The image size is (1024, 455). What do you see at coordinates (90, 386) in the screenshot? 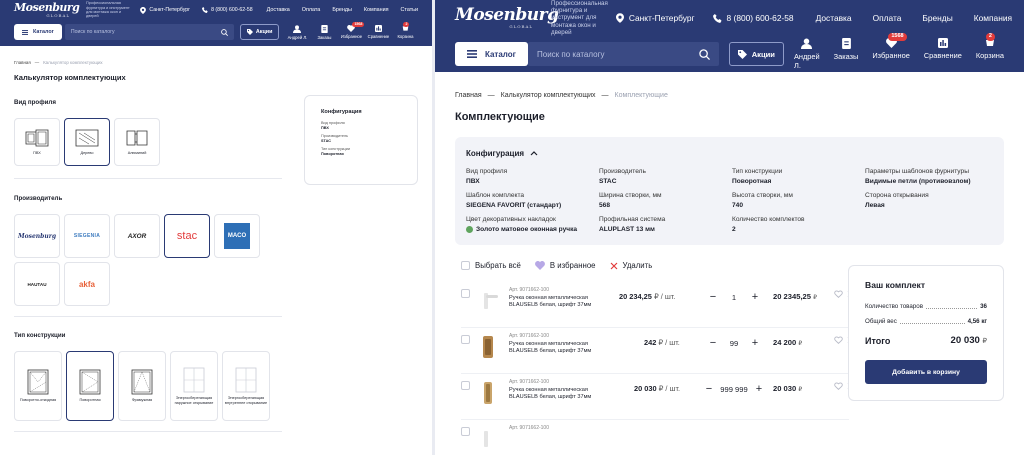
I see `construction-card-turn: Поворотная` at bounding box center [90, 386].